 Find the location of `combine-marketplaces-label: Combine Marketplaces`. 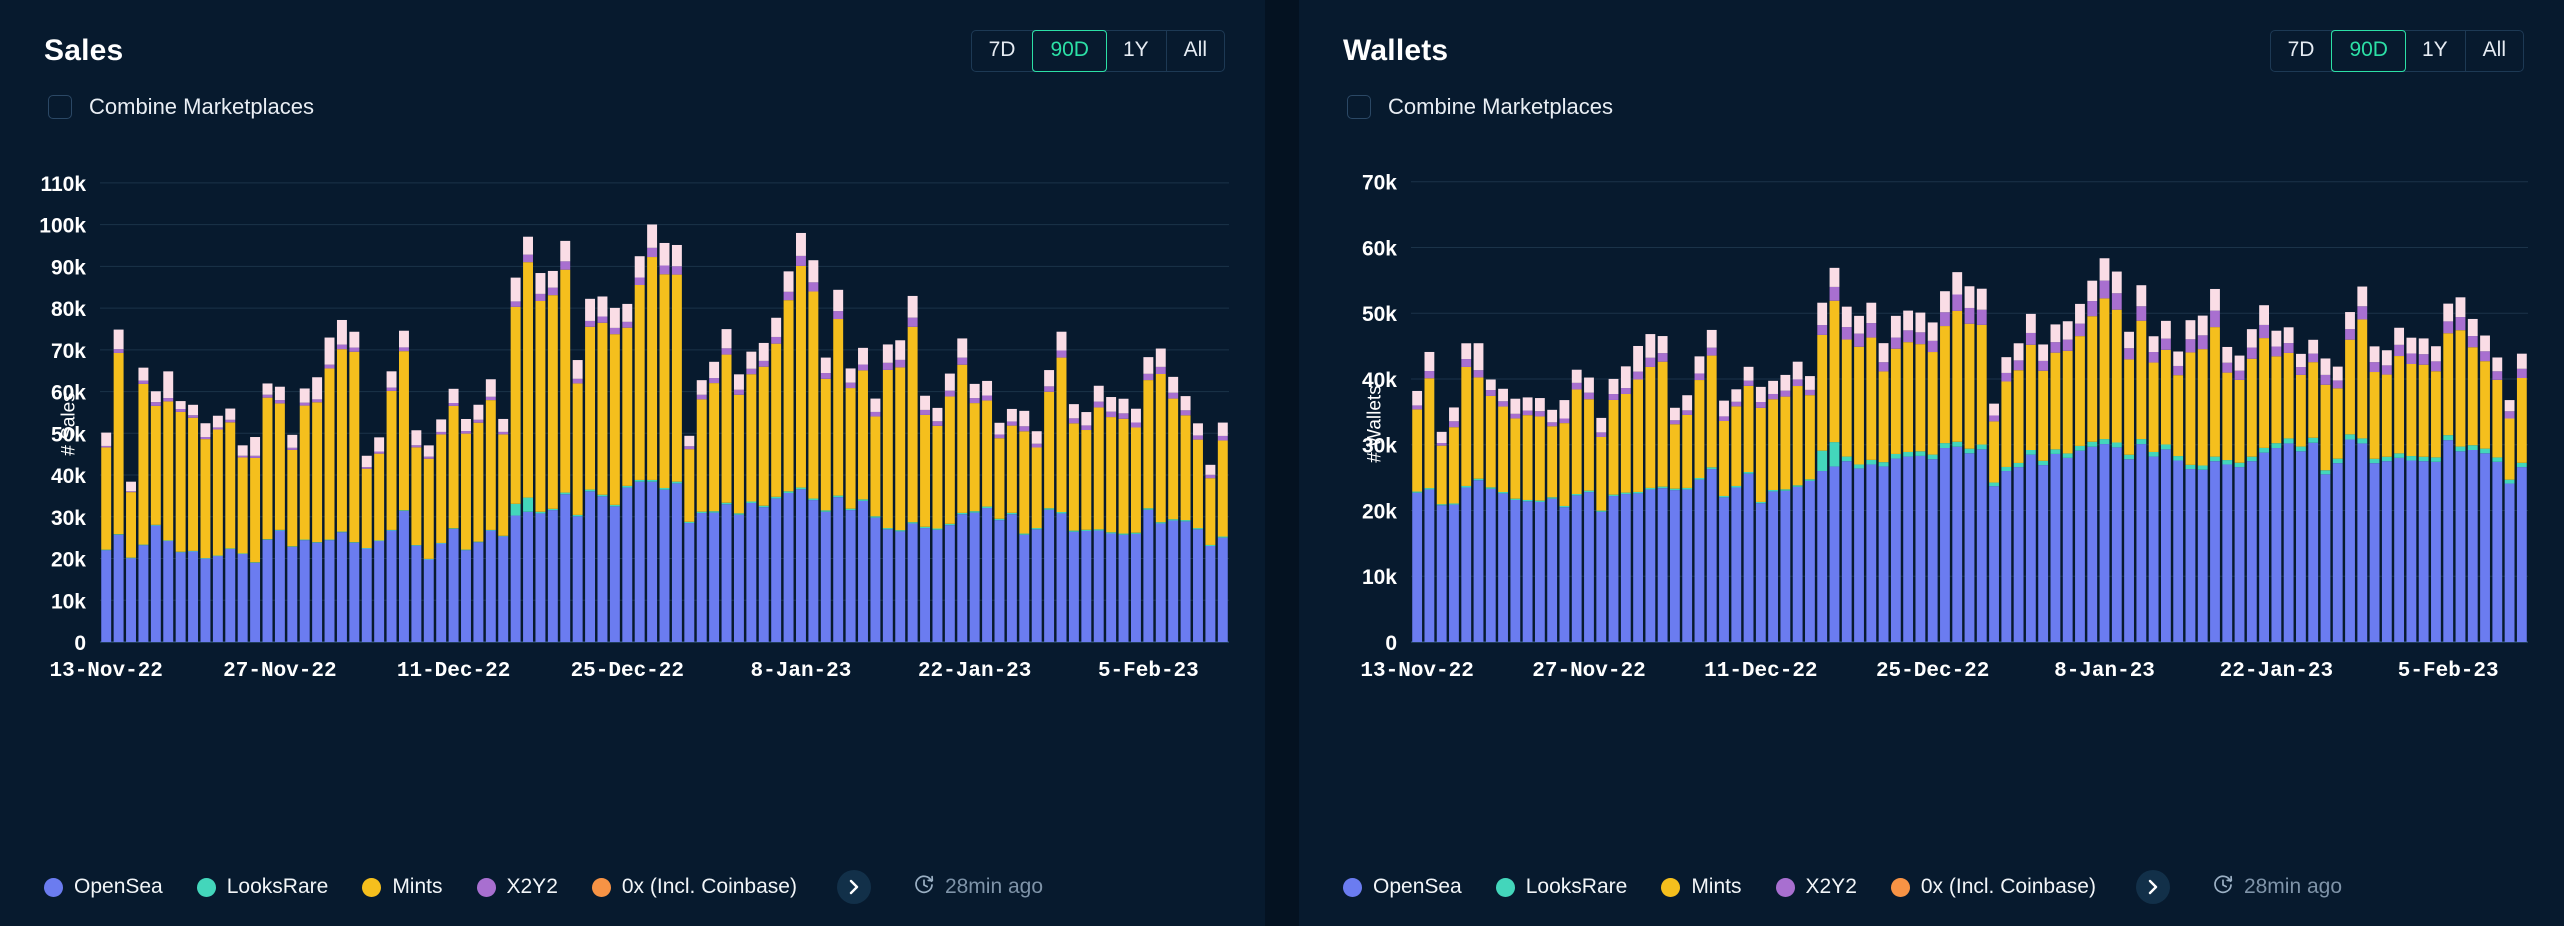

combine-marketplaces-label: Combine Marketplaces is located at coordinates (201, 106).